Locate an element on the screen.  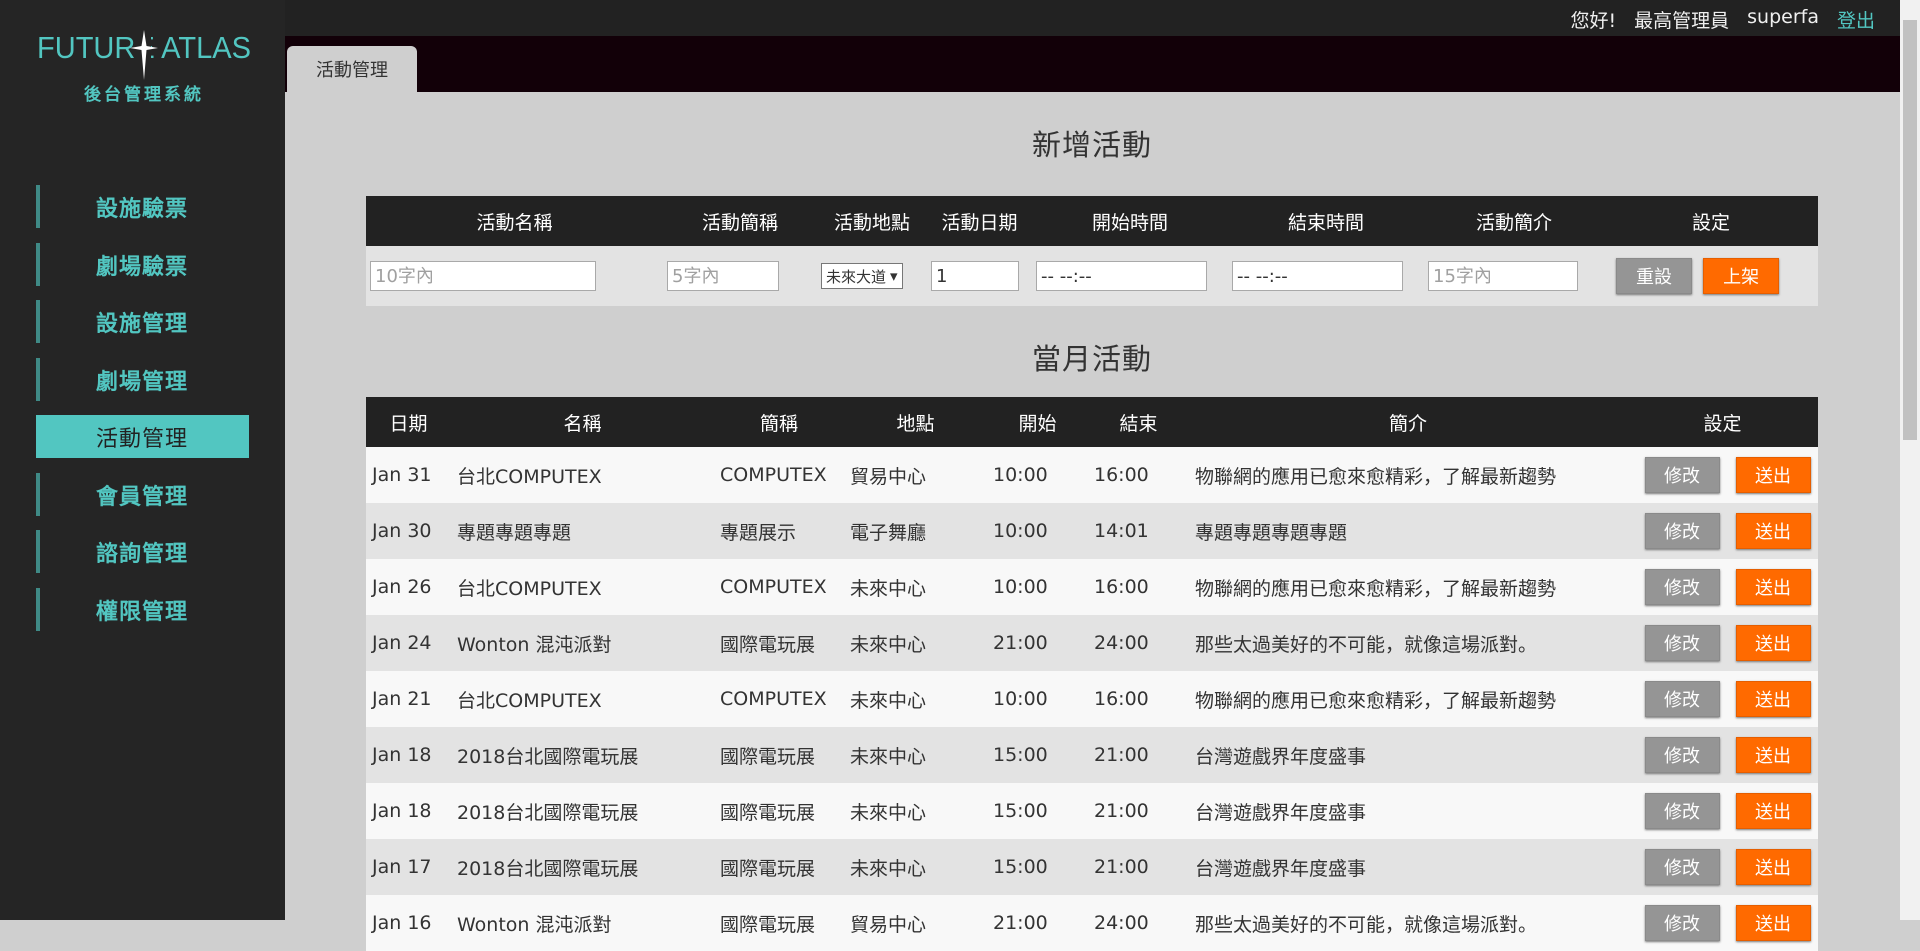
event-start-time-input is located at coordinates (1121, 276).